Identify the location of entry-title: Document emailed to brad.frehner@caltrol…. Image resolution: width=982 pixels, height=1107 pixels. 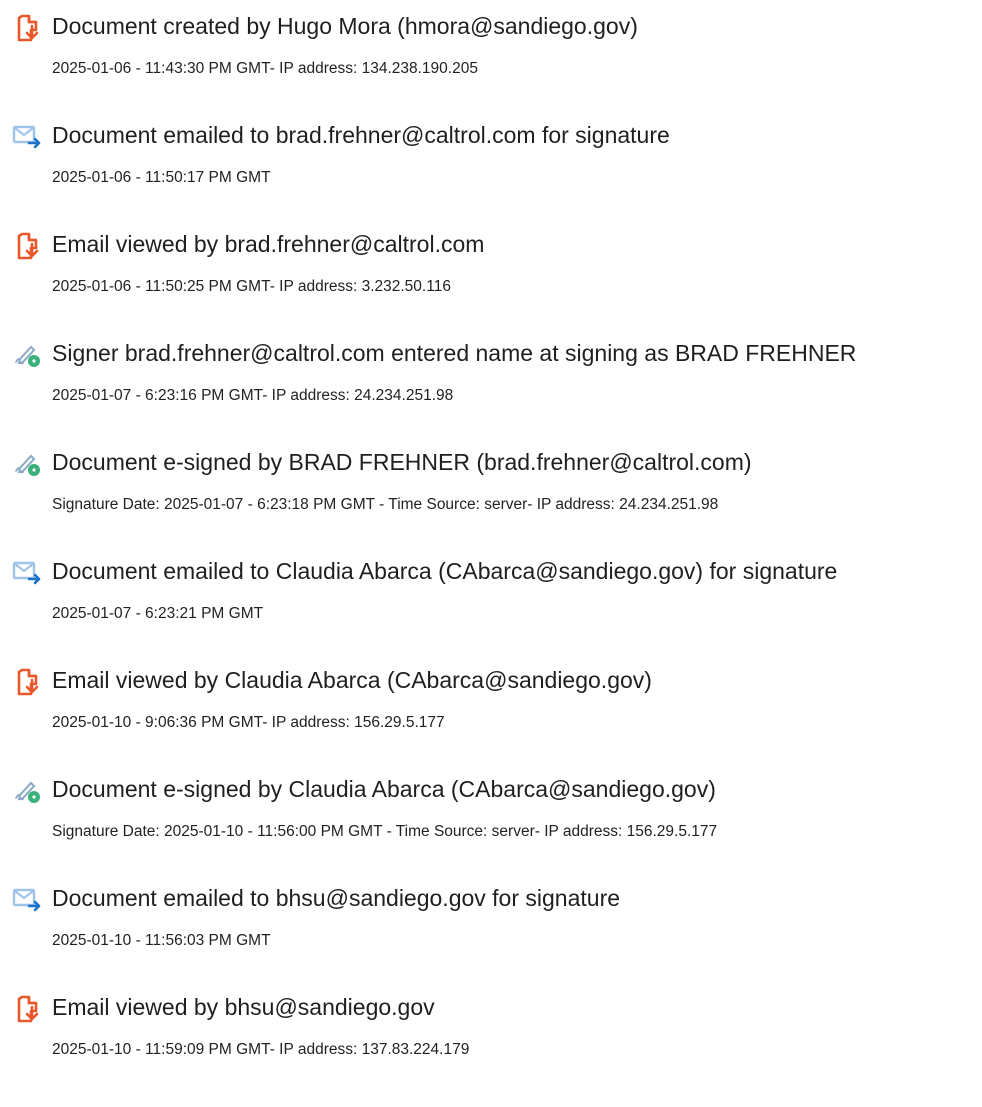
(361, 135).